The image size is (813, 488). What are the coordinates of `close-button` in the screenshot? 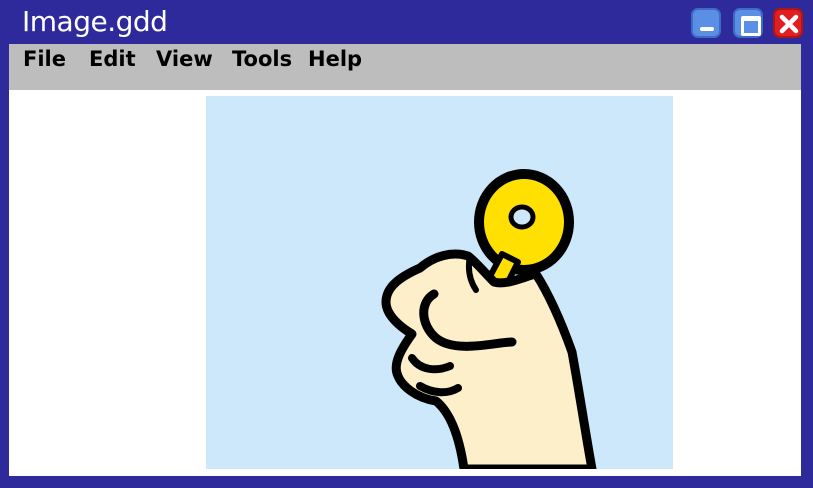 It's located at (788, 23).